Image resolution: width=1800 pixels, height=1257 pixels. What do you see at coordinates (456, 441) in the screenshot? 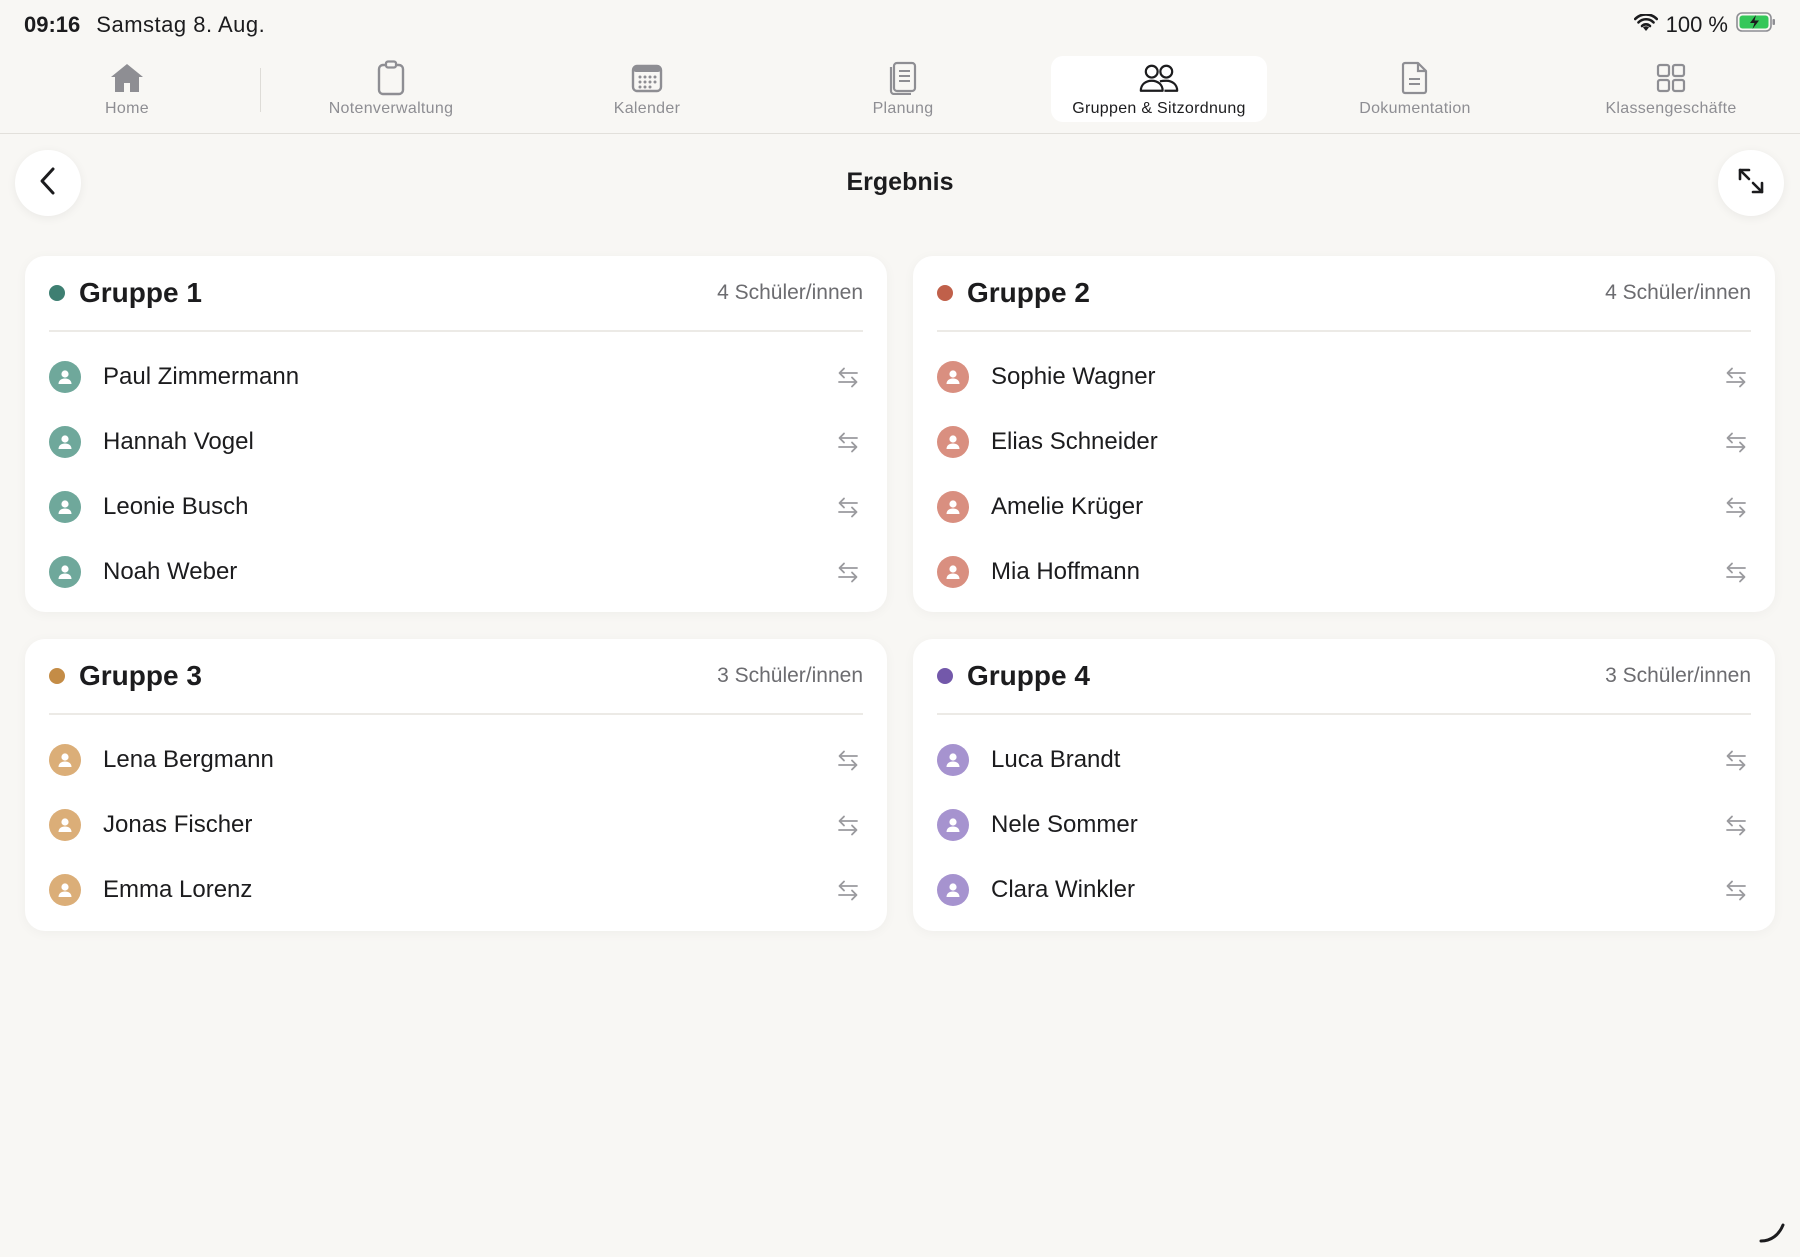
I see `student-row: Hannah Vogel` at bounding box center [456, 441].